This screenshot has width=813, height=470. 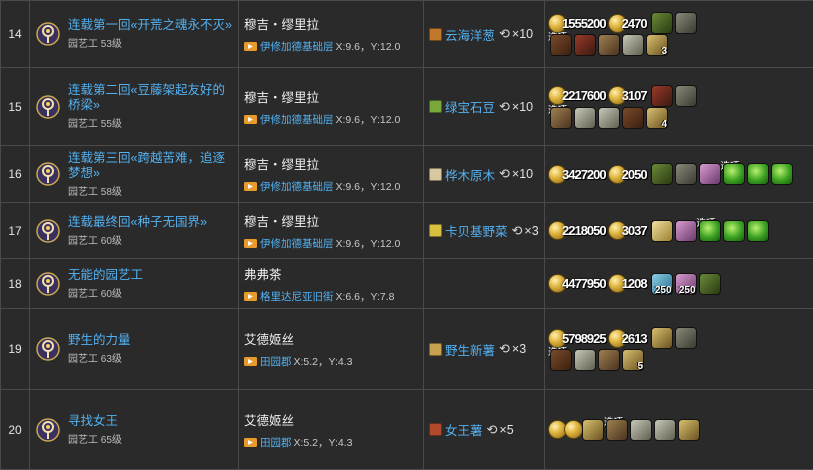 I want to click on npc-location: 田园郡X:5.2，Y:4.3, so click(x=331, y=361).